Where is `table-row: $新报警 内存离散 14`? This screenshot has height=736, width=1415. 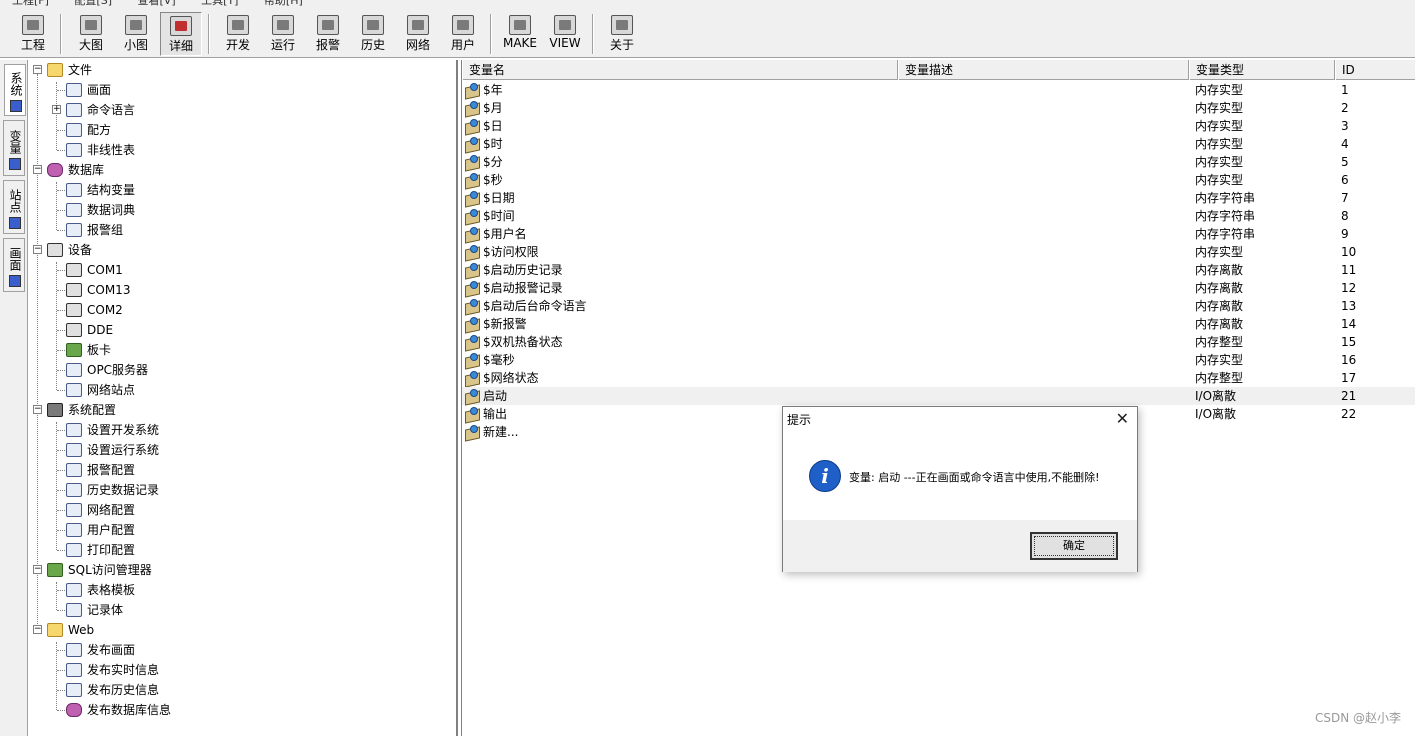 table-row: $新报警 内存离散 14 is located at coordinates (938, 324).